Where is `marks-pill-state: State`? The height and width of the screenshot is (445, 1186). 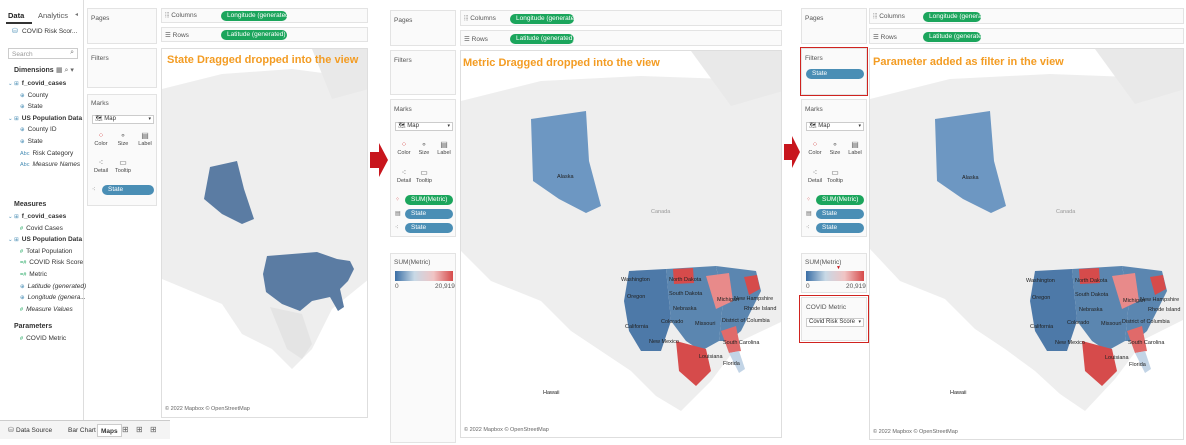 marks-pill-state: State is located at coordinates (128, 190).